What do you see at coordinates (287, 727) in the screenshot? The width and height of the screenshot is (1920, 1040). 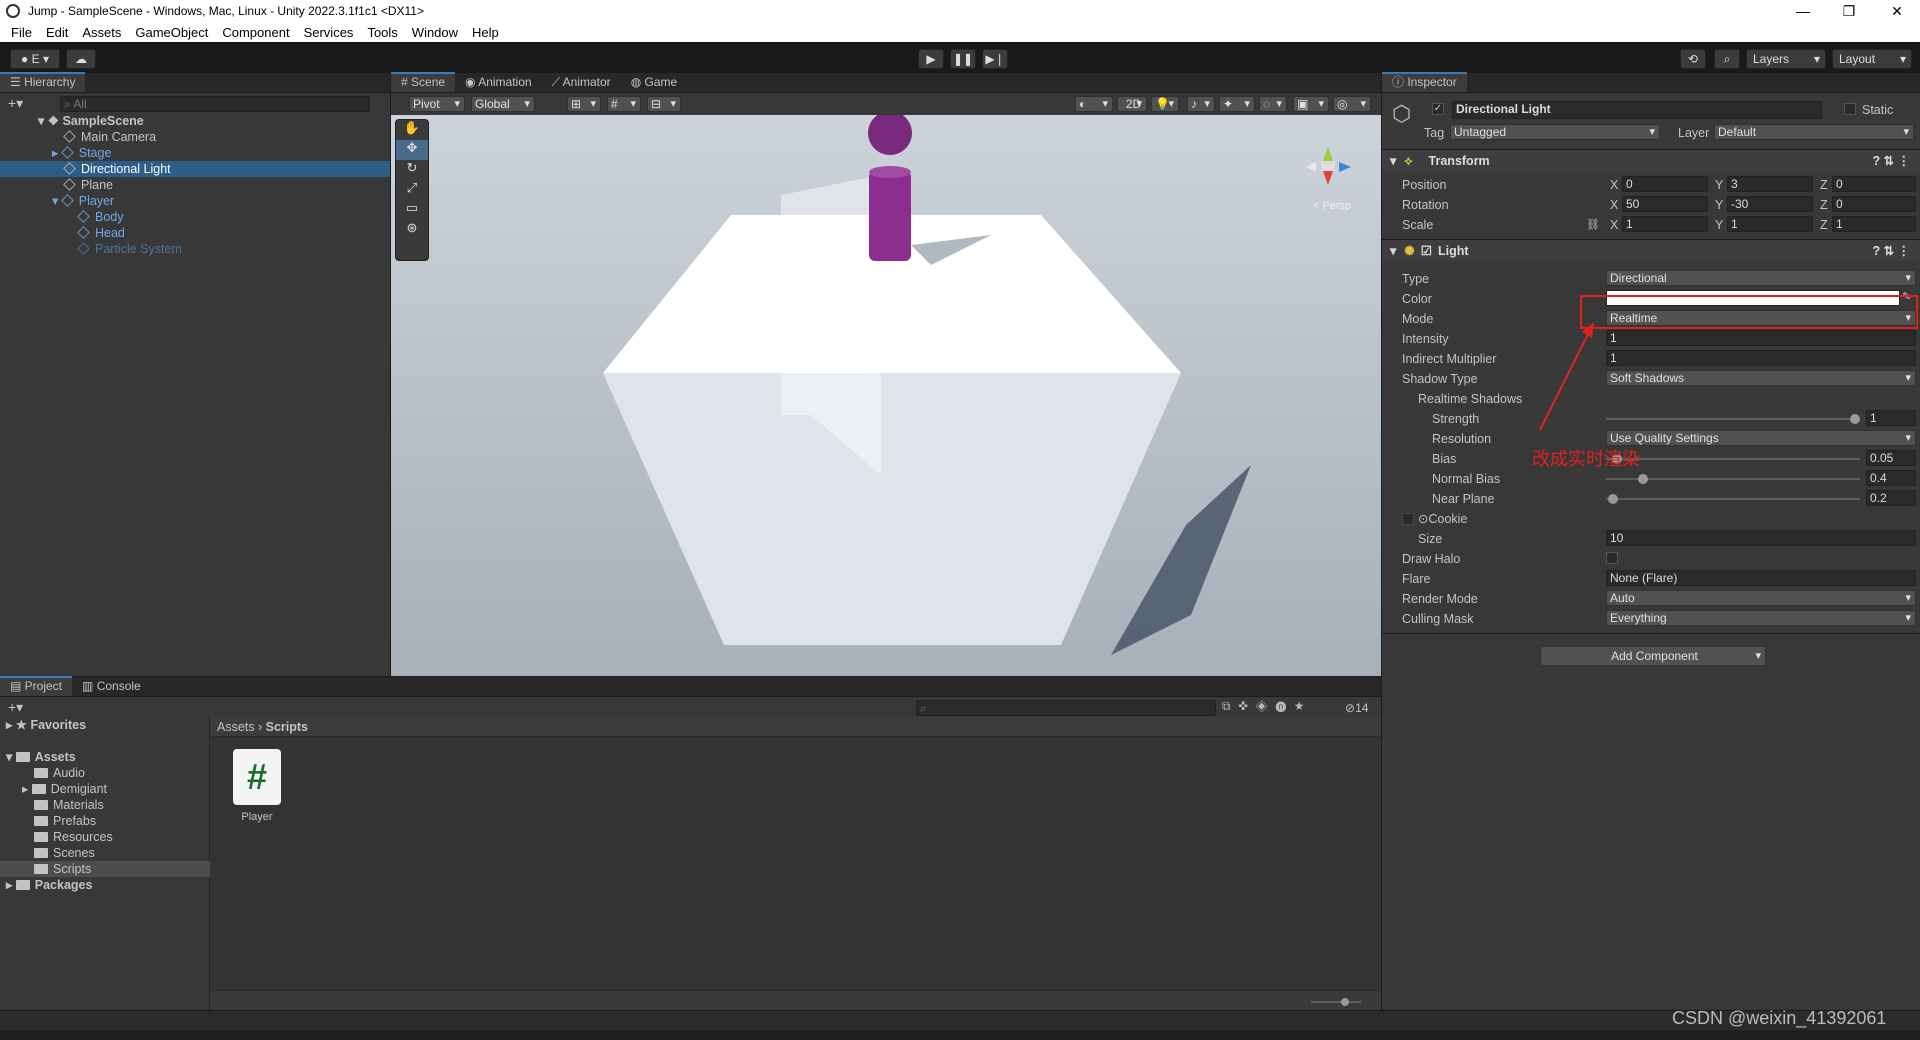 I see `breadcrumb-scripts: Scripts` at bounding box center [287, 727].